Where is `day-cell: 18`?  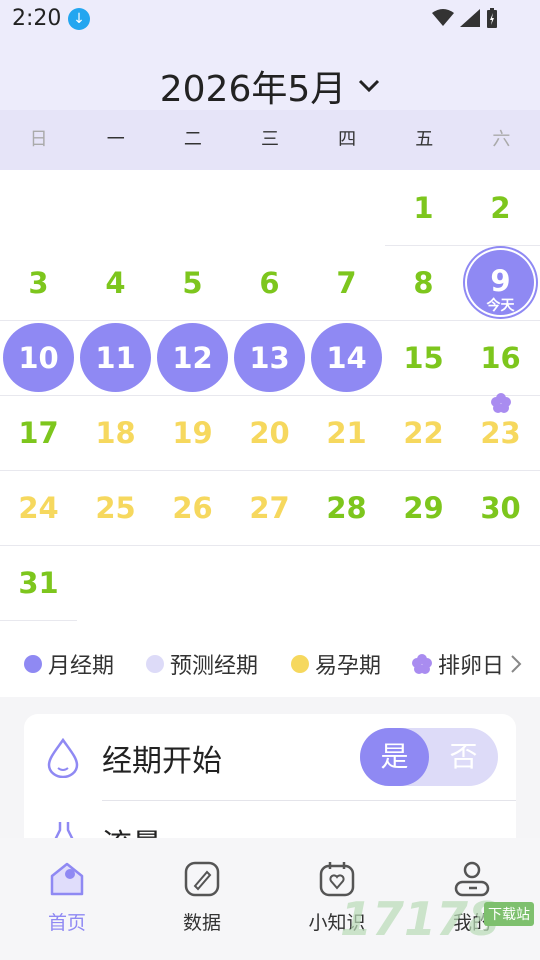 day-cell: 18 is located at coordinates (115, 432).